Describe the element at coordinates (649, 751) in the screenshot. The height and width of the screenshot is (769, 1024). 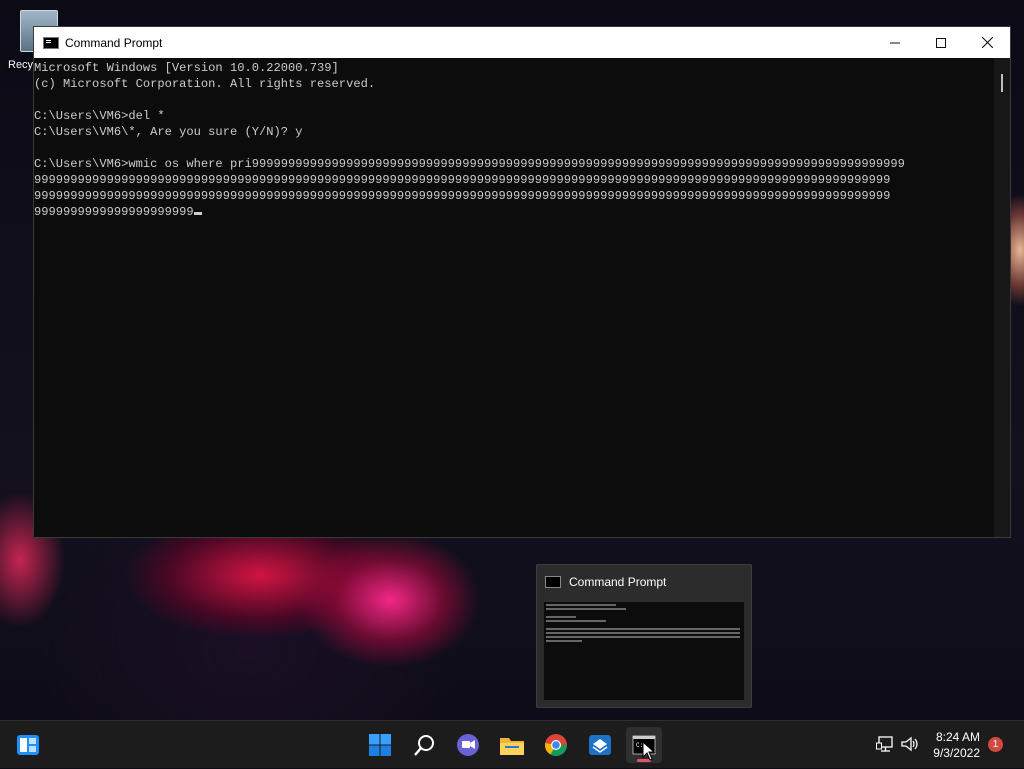
I see `mouse-cursor-icon` at that location.